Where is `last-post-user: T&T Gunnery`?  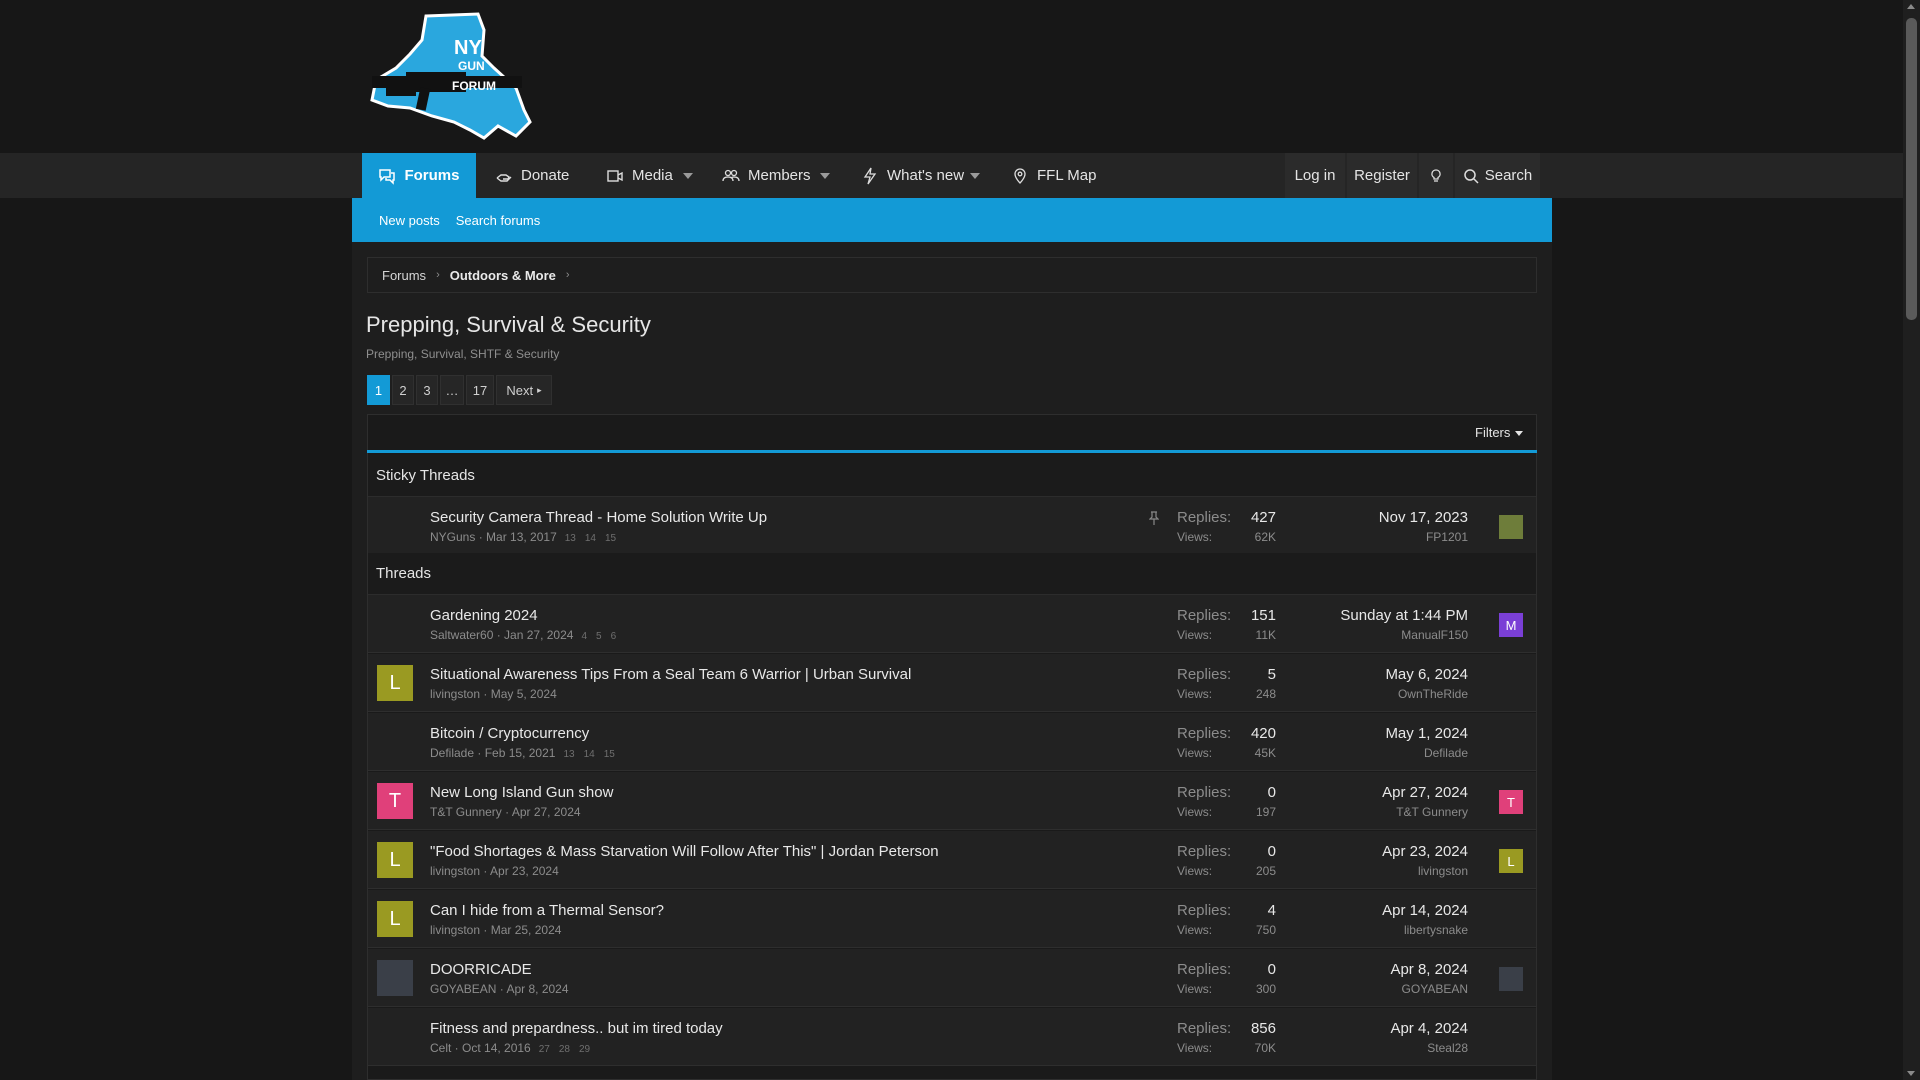
last-post-user: T&T Gunnery is located at coordinates (1432, 812).